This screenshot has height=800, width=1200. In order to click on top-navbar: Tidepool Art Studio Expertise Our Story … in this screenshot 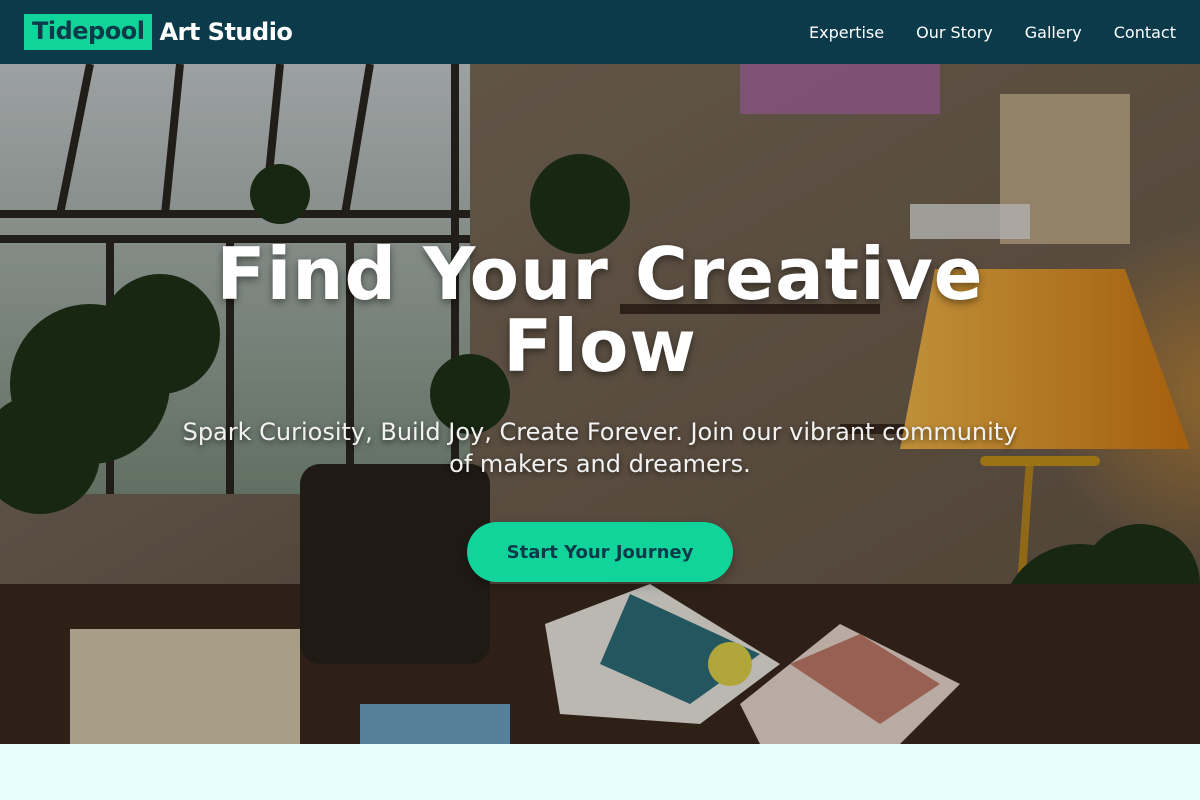, I will do `click(600, 32)`.